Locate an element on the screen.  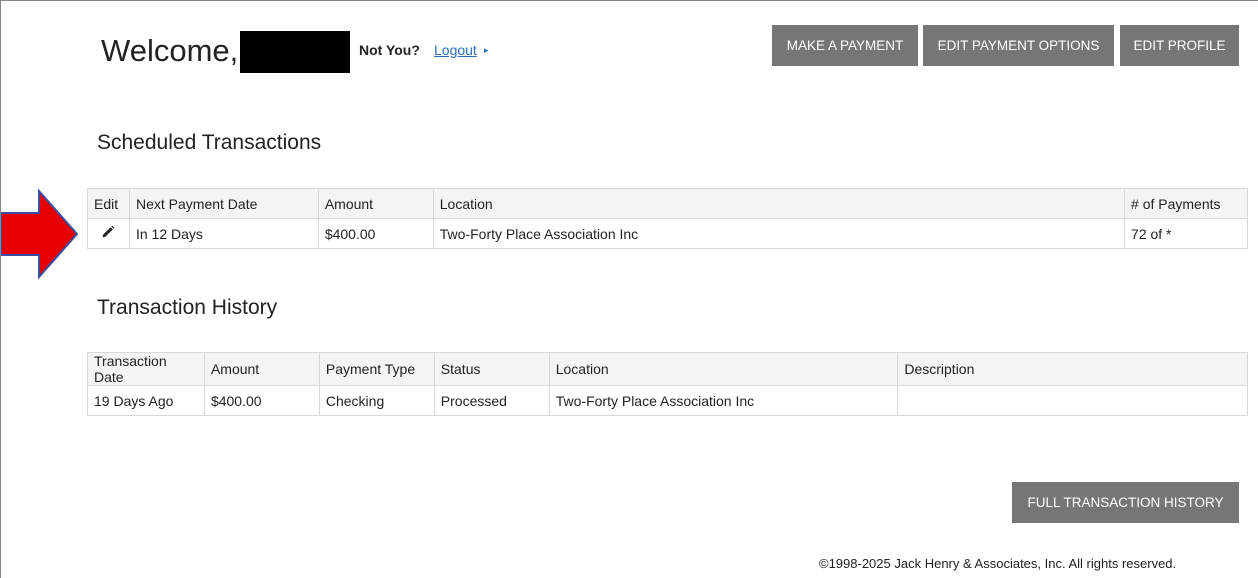
logout-link: Logout is located at coordinates (455, 50).